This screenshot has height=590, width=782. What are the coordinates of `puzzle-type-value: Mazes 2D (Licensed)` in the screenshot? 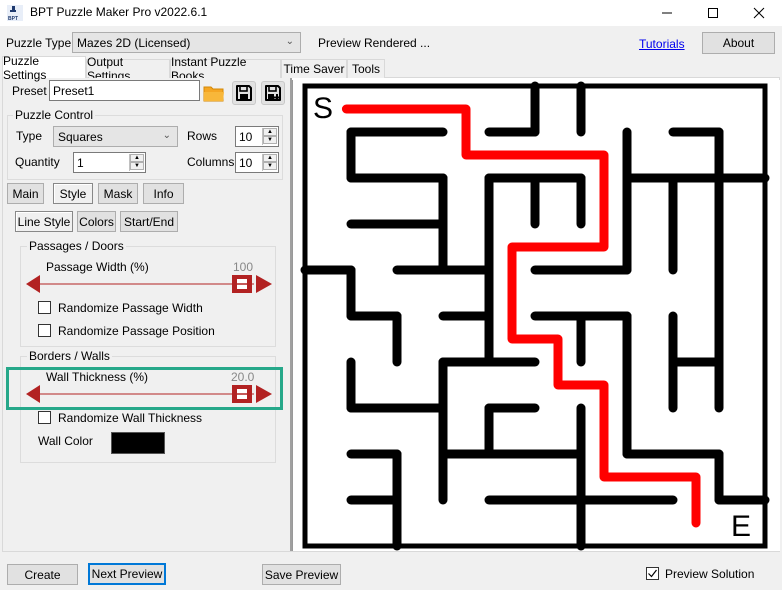 It's located at (134, 42).